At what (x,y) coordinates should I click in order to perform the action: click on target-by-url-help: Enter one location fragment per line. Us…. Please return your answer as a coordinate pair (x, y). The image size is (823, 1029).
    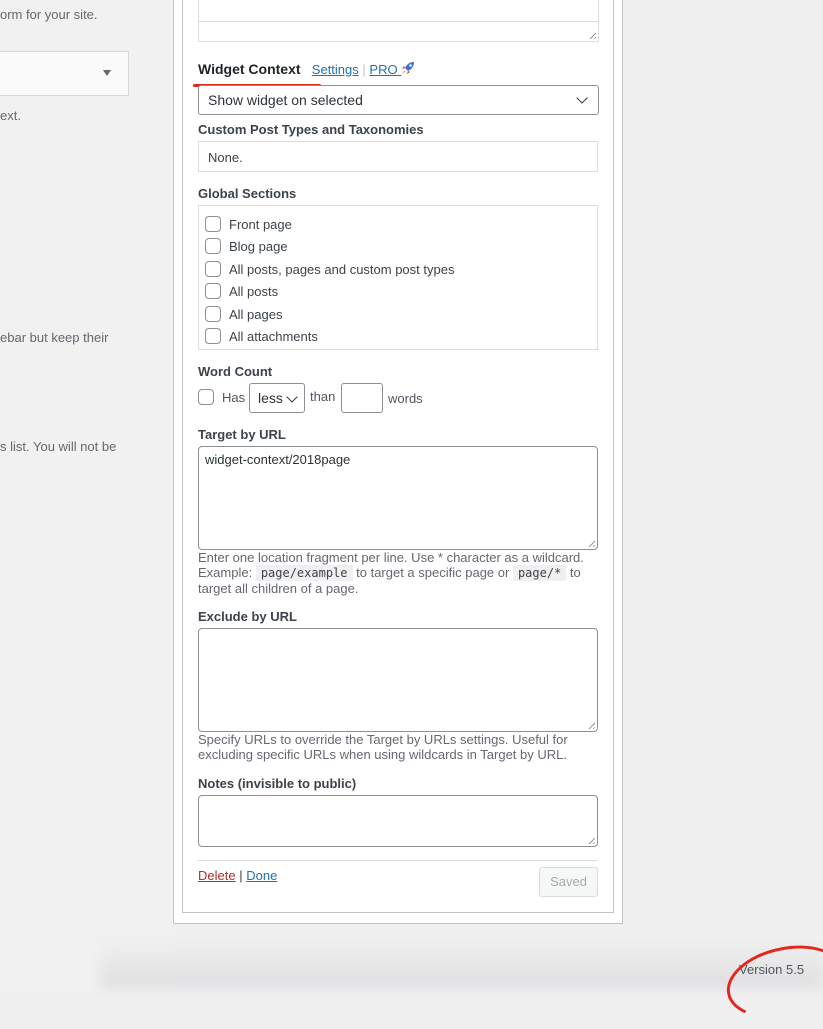
    Looking at the image, I should click on (398, 573).